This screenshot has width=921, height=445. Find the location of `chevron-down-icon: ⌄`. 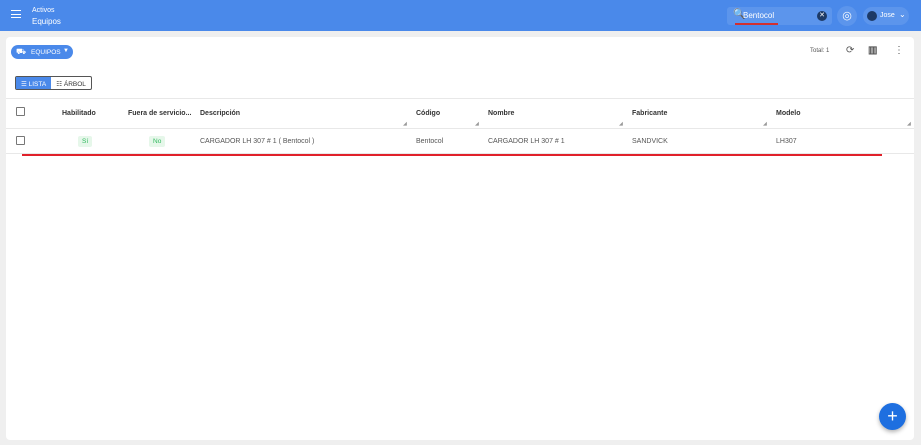

chevron-down-icon: ⌄ is located at coordinates (902, 14).